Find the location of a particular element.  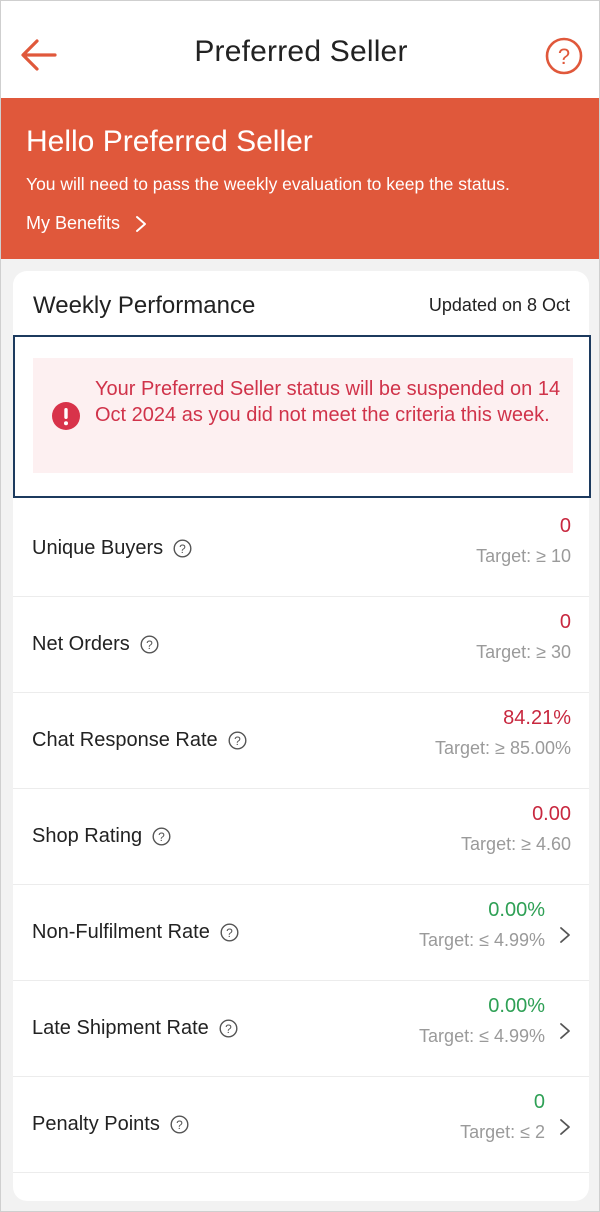

metric-label: Penalty Points is located at coordinates (96, 1124).